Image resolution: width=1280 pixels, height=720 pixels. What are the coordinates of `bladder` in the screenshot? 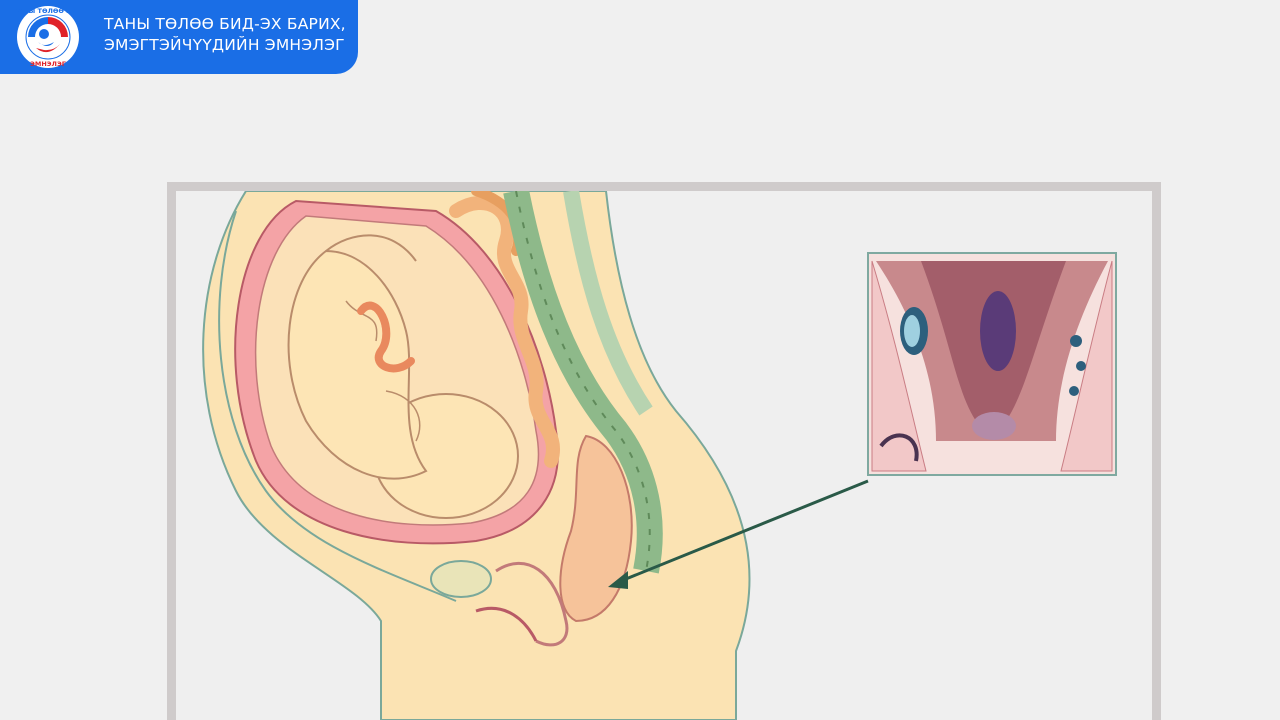 It's located at (461, 579).